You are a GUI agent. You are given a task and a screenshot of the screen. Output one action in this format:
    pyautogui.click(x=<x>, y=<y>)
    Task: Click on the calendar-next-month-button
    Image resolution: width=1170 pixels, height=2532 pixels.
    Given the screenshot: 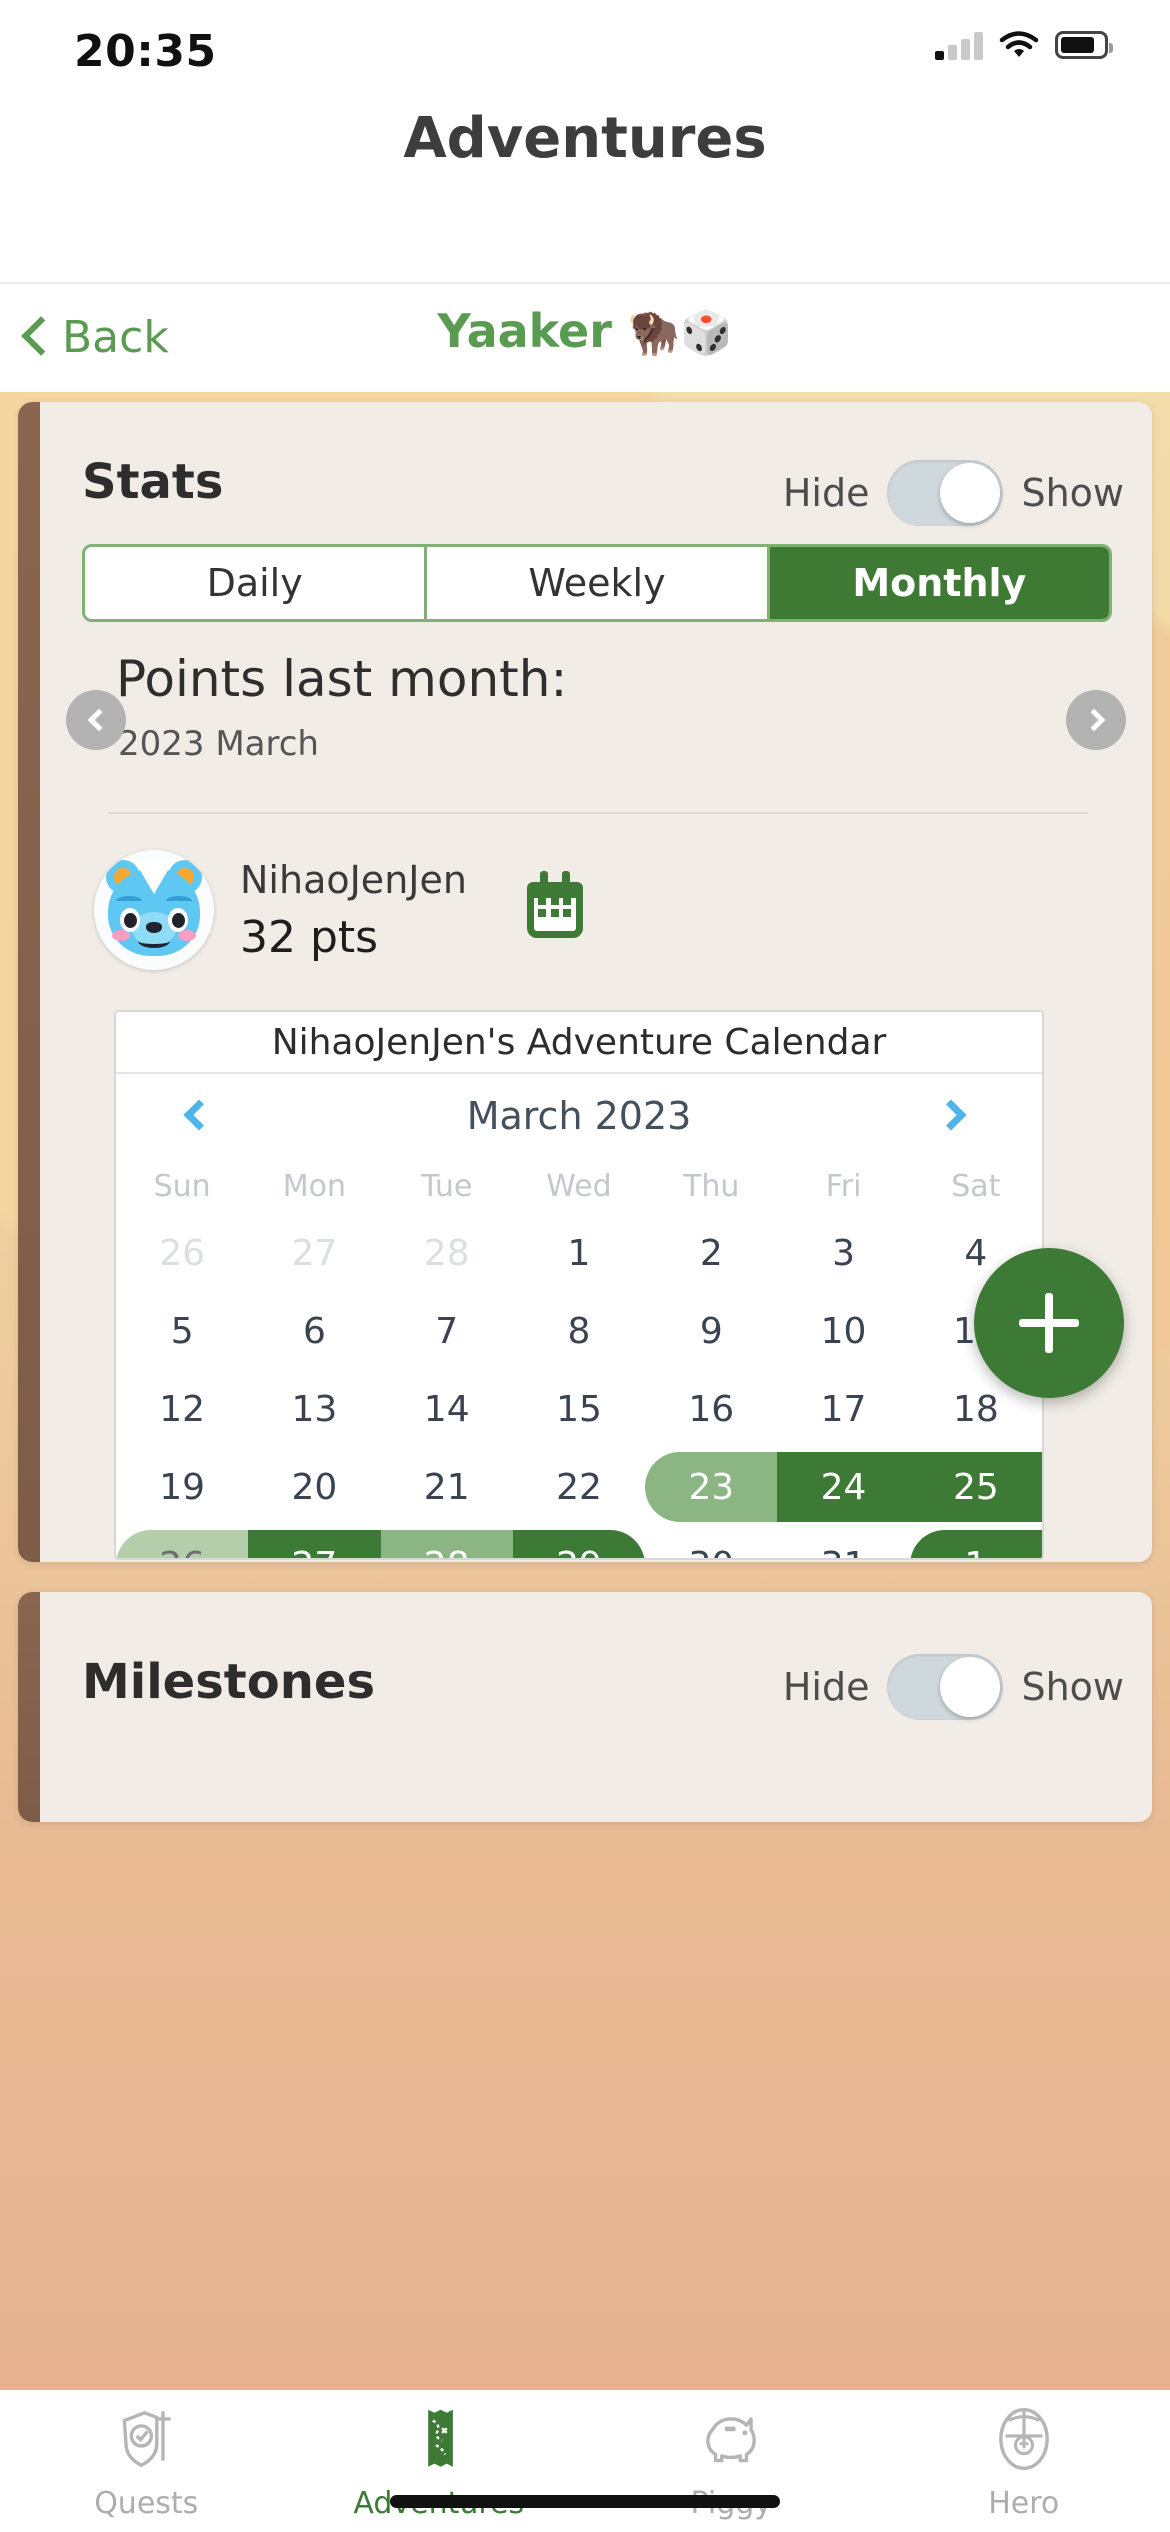 What is the action you would take?
    pyautogui.click(x=959, y=1119)
    